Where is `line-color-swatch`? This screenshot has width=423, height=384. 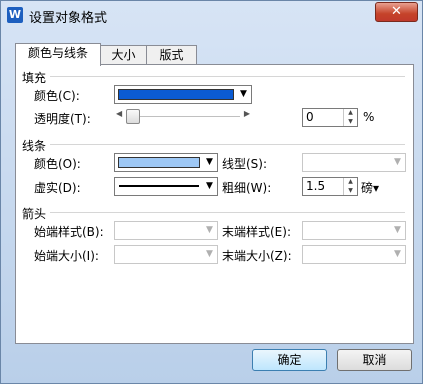
line-color-swatch is located at coordinates (159, 162).